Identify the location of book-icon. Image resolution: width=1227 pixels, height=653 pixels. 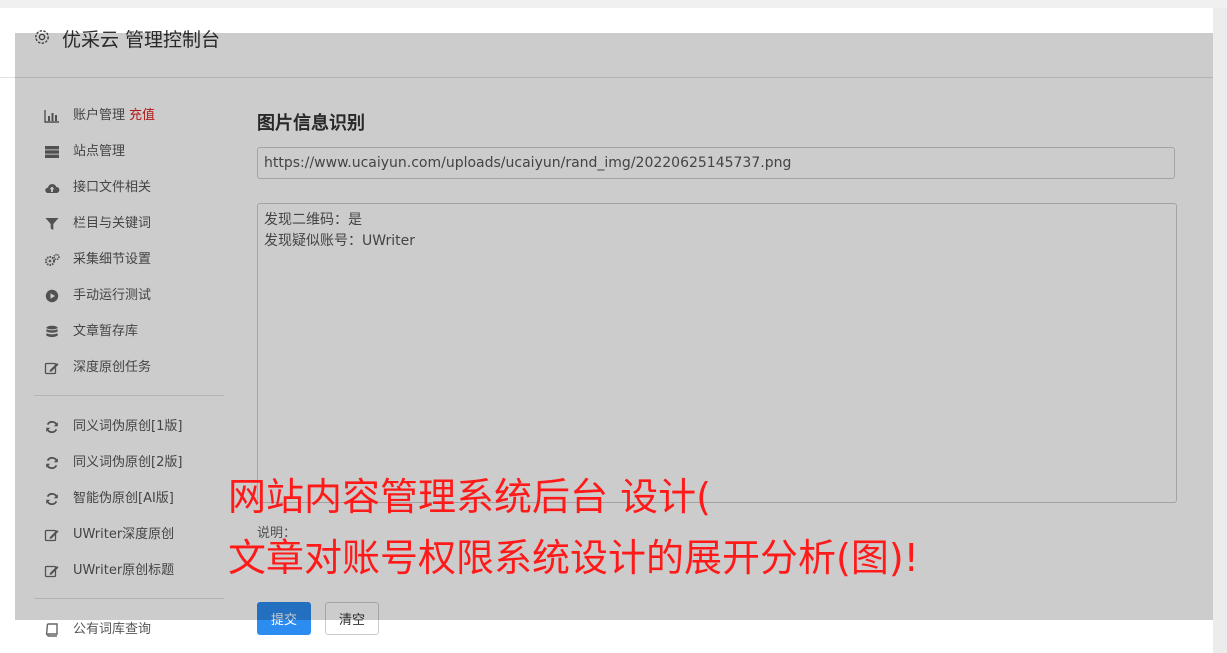
(52, 630).